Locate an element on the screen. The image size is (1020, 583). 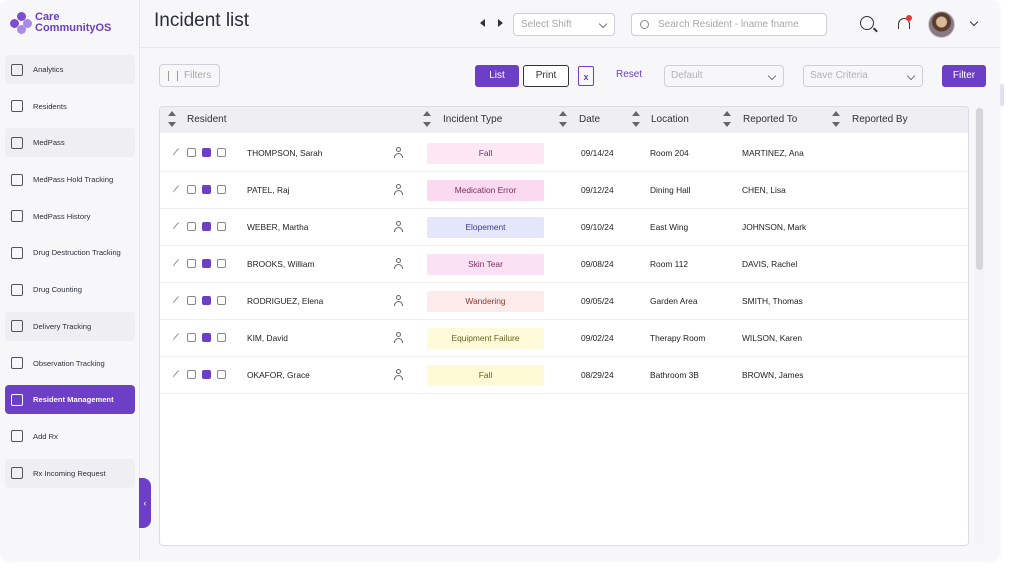
cell-resident: KIM, David is located at coordinates (267, 338).